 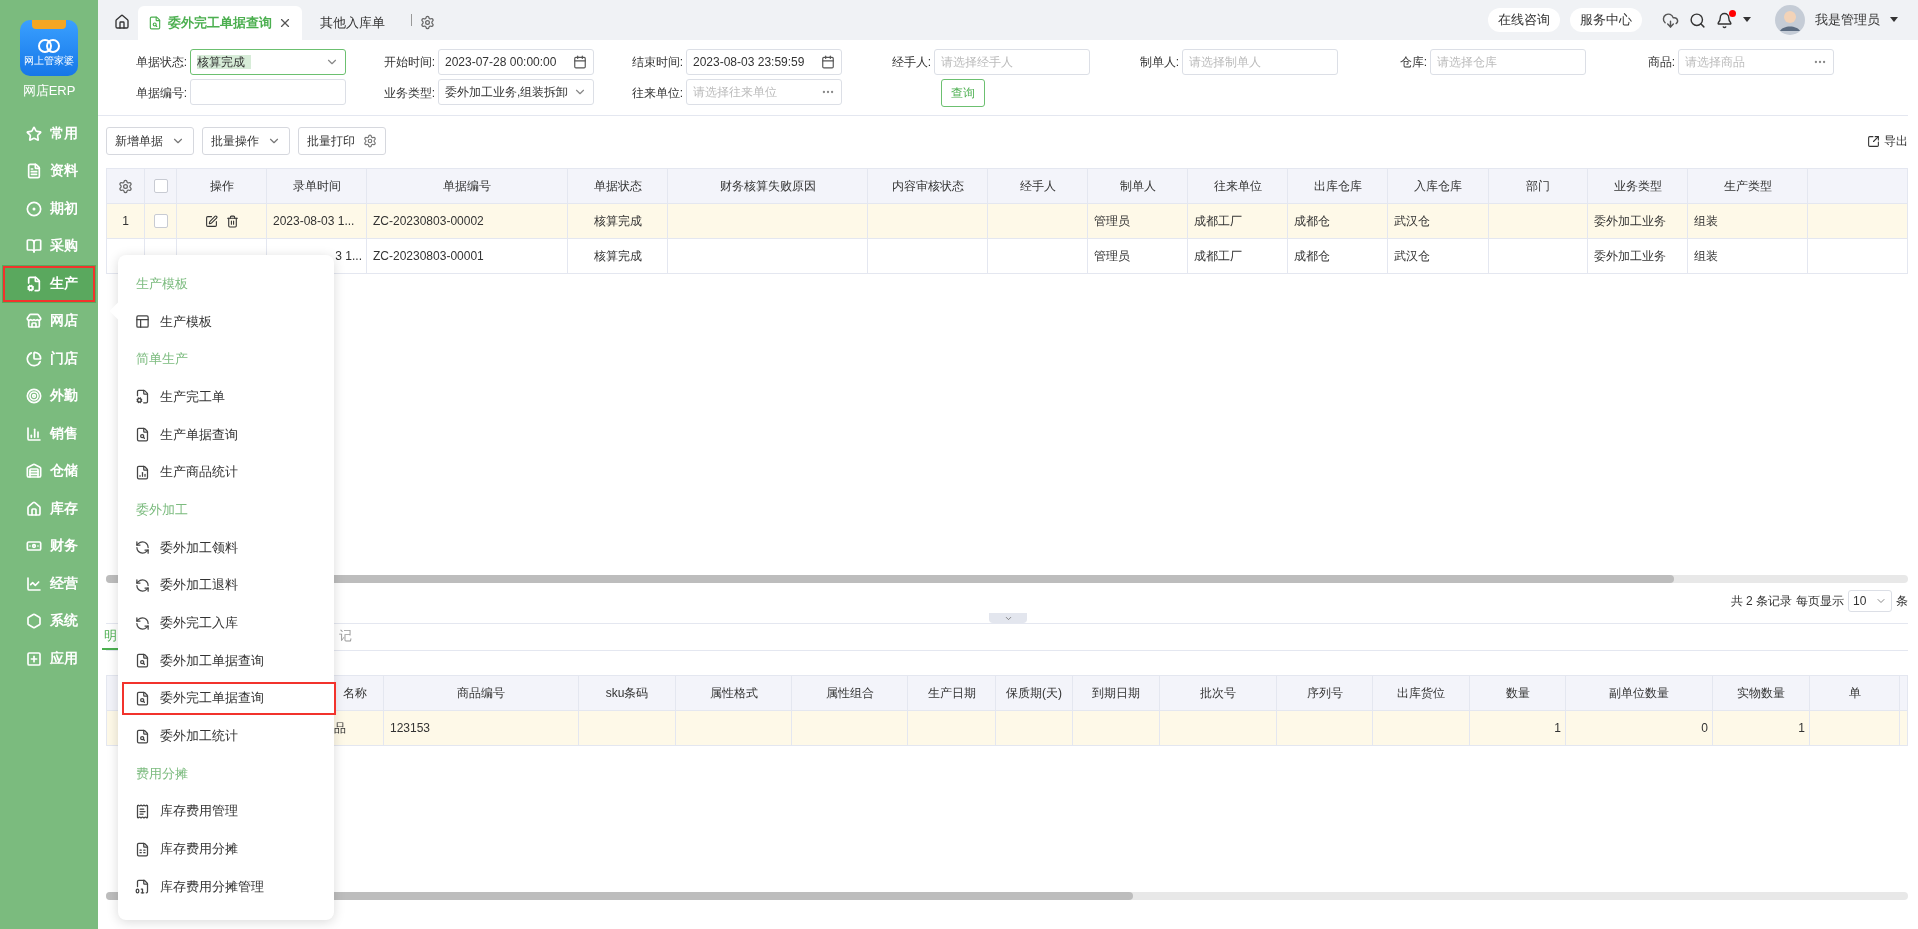 What do you see at coordinates (1413, 62) in the screenshot?
I see `filter-label: 仓库:` at bounding box center [1413, 62].